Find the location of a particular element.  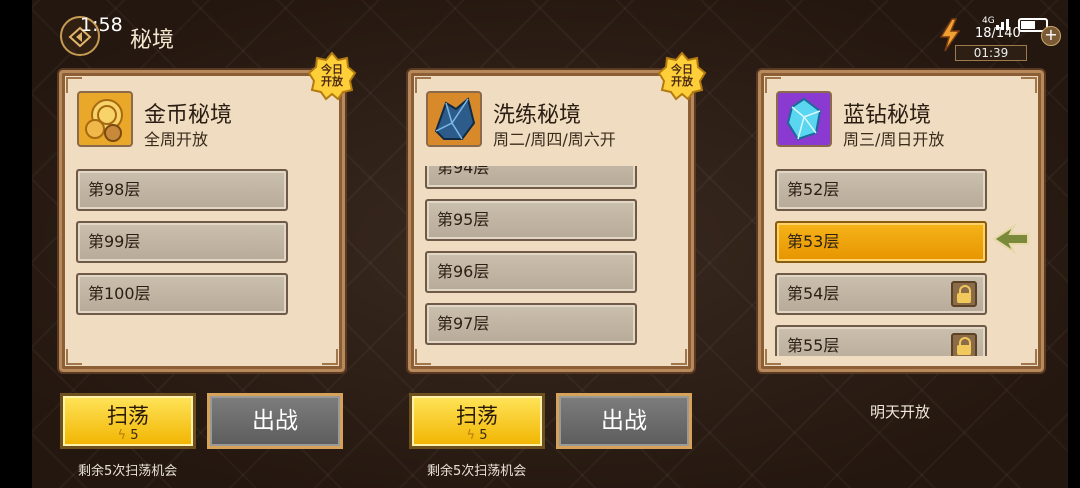

floor-list: 第52层 第53层 第54层 第55层 is located at coordinates (882, 261).